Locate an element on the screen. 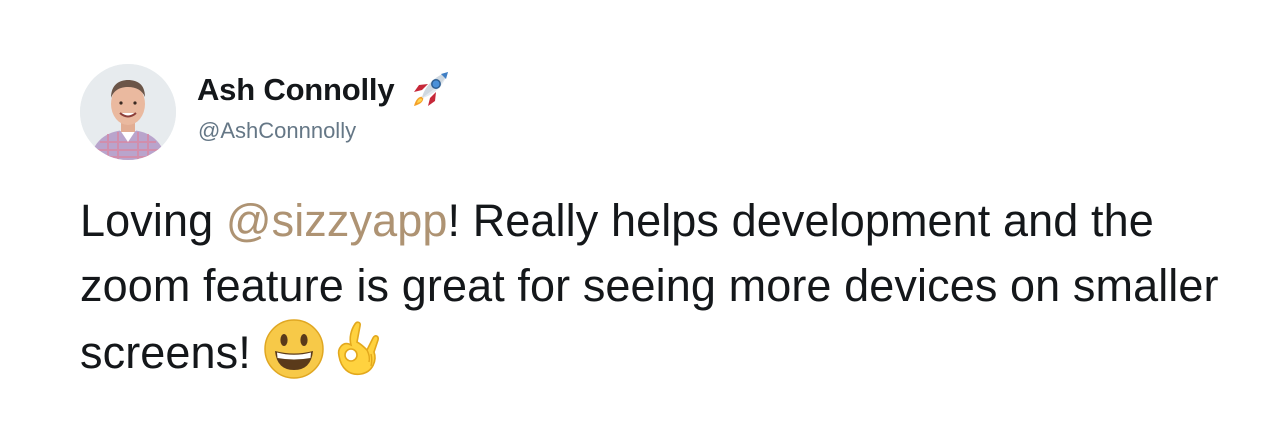  ok-hand-icon is located at coordinates (358, 349).